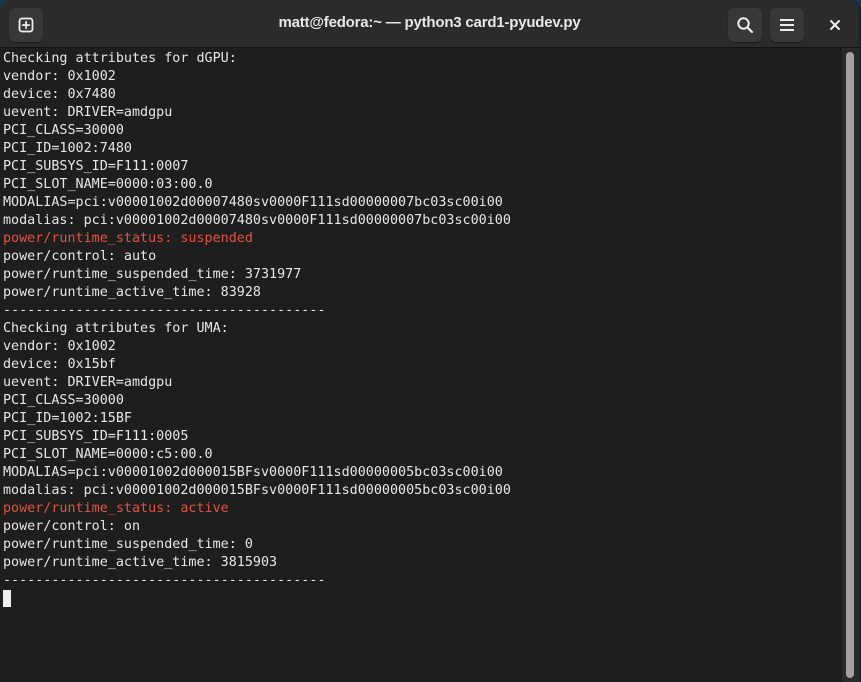 The height and width of the screenshot is (682, 861). Describe the element at coordinates (80, 256) in the screenshot. I see `terminal-line: power/control: auto` at that location.